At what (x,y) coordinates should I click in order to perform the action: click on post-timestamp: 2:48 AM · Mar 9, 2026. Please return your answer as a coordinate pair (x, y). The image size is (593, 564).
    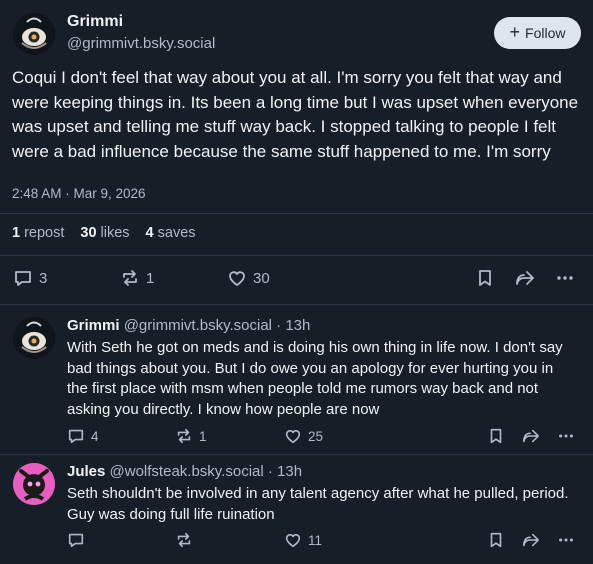
    Looking at the image, I should click on (79, 193).